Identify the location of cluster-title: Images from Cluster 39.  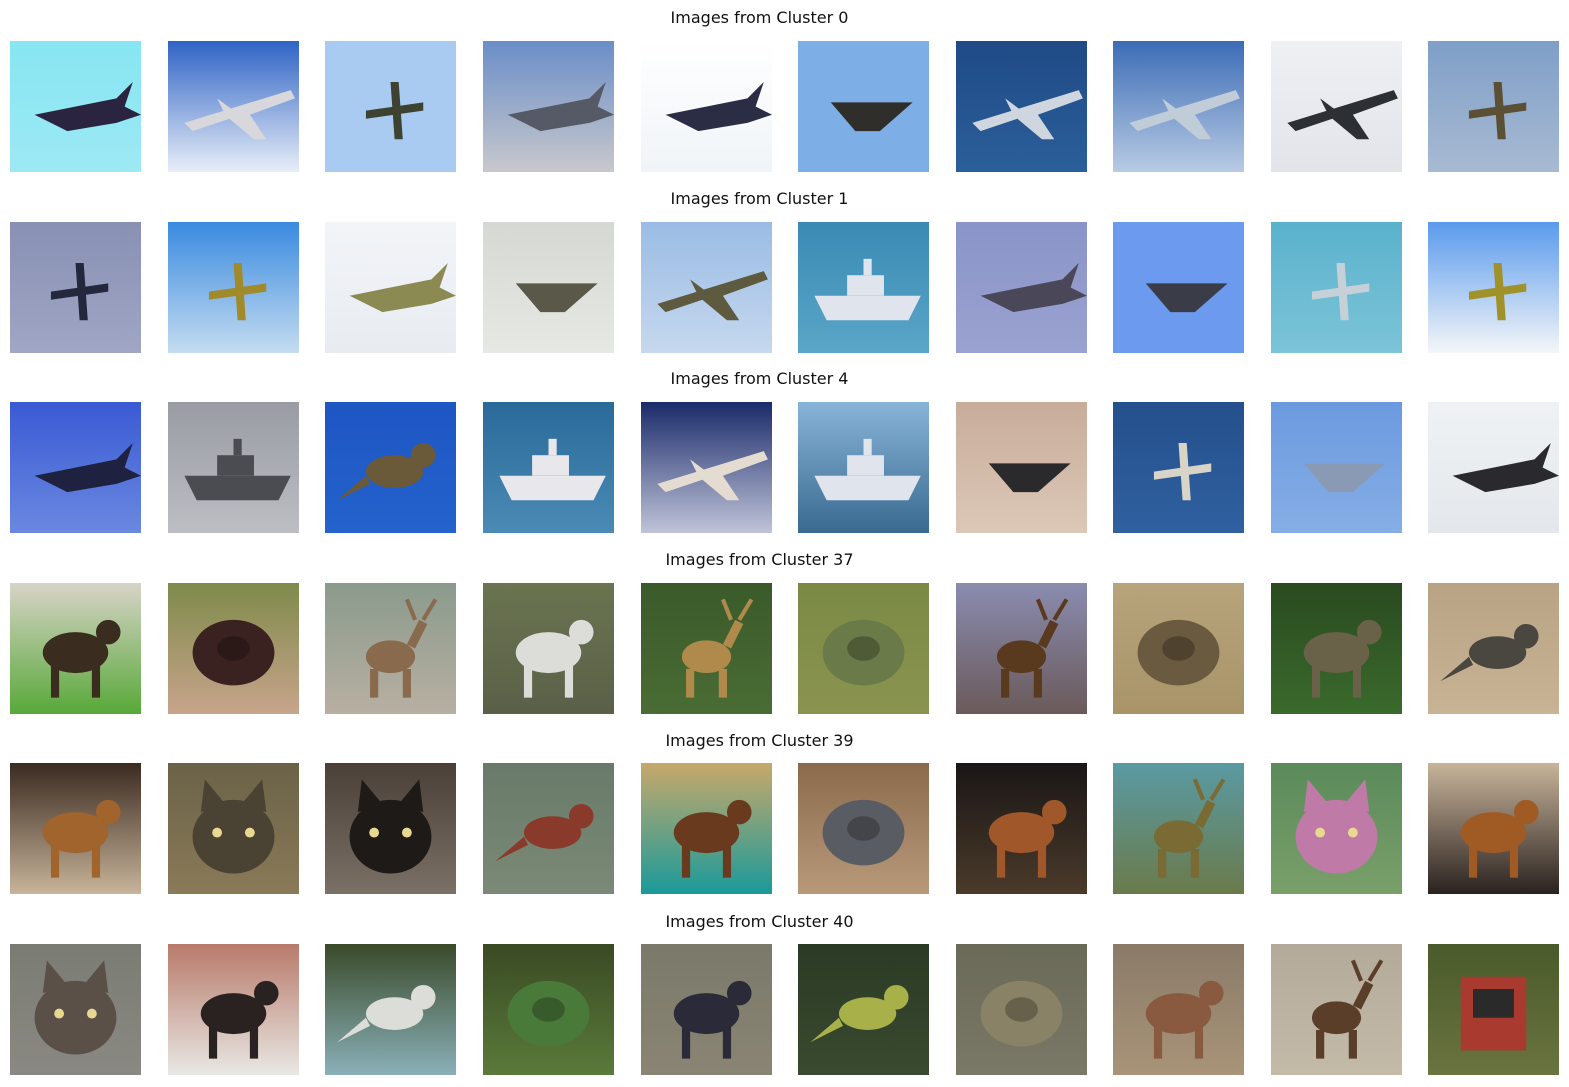
(759, 740).